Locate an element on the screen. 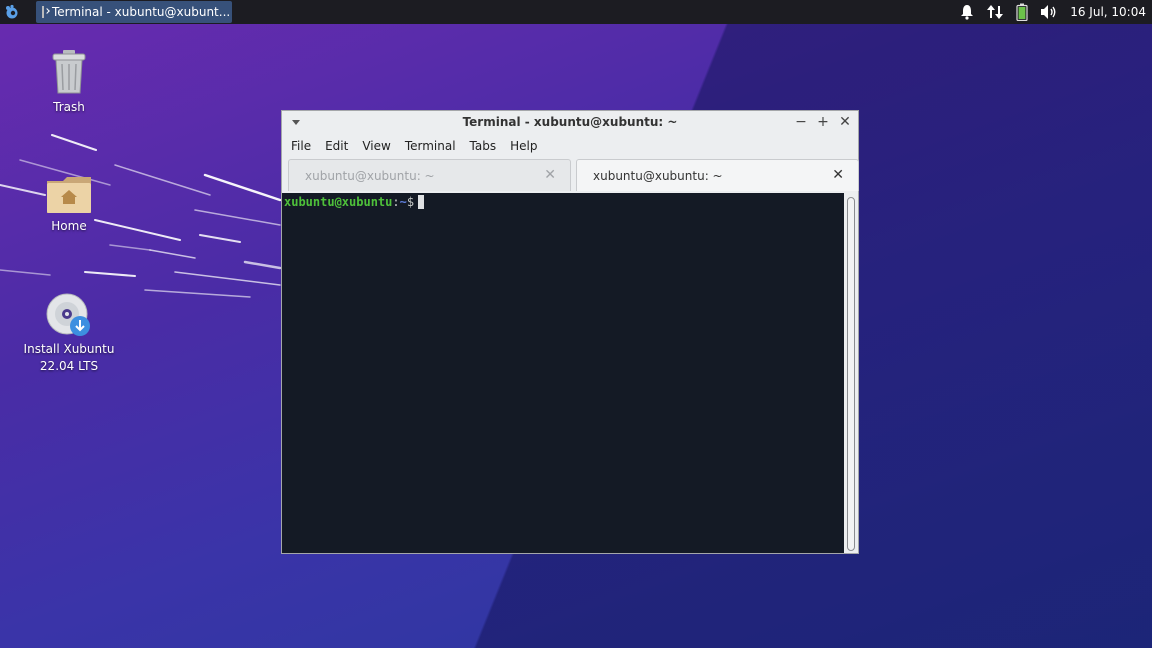 The image size is (1152, 648). desktop-icon-trash: Trash is located at coordinates (69, 82).